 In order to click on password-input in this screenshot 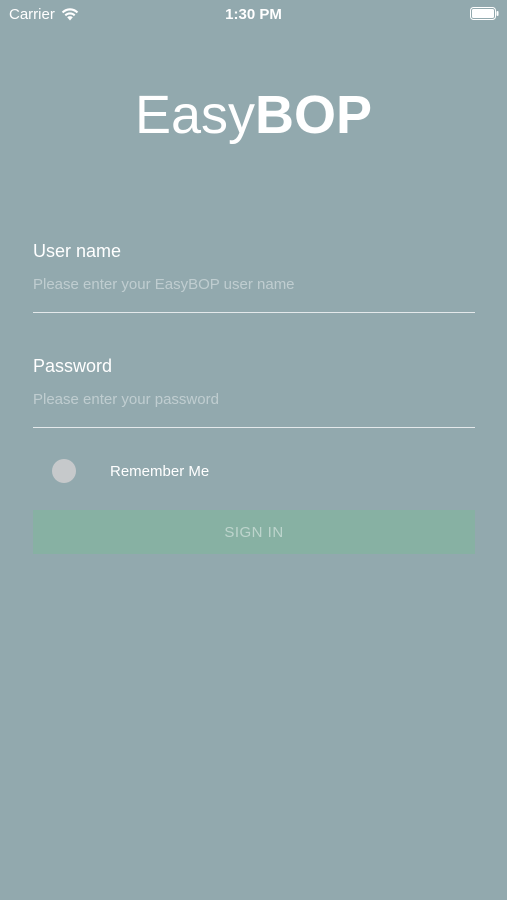, I will do `click(254, 400)`.